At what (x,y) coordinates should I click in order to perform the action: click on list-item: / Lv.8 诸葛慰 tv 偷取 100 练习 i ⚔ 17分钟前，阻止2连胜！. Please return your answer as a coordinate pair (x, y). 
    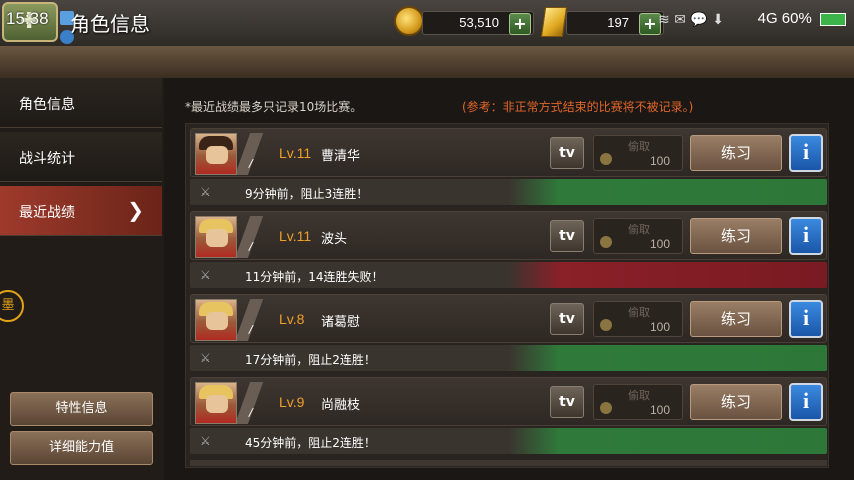
    Looking at the image, I should click on (508, 333).